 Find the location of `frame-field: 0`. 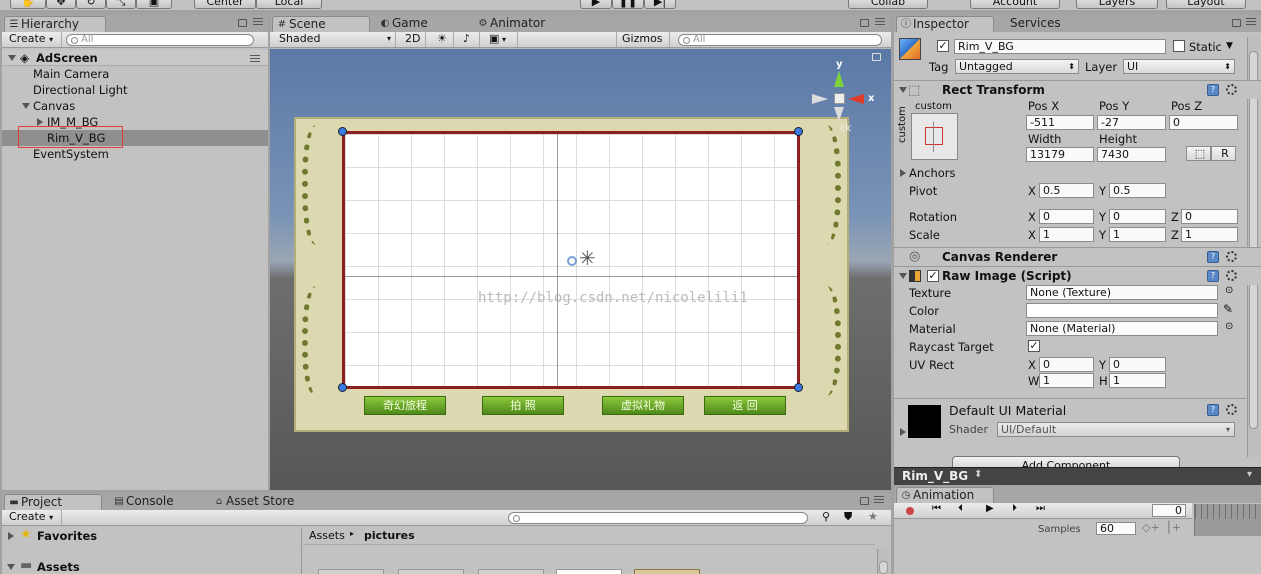

frame-field: 0 is located at coordinates (1169, 510).